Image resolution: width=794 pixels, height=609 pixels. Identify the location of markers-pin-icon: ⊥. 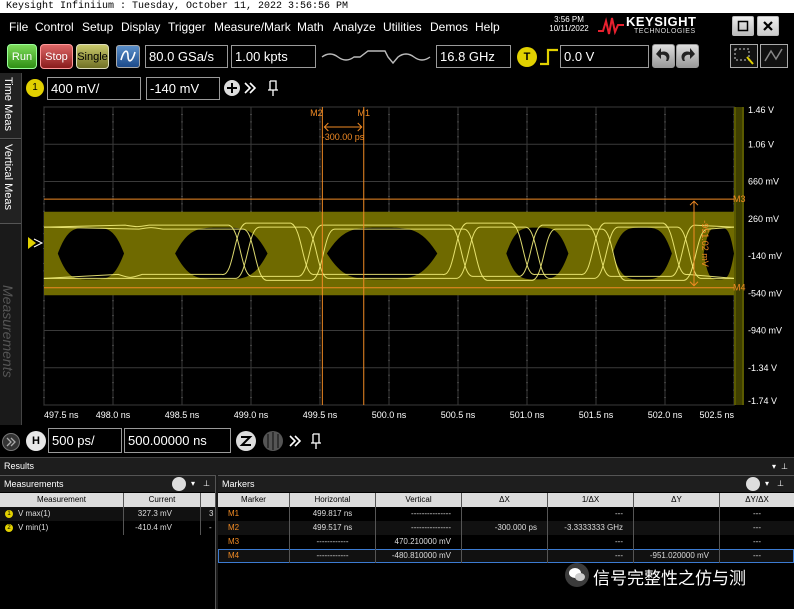
(780, 484).